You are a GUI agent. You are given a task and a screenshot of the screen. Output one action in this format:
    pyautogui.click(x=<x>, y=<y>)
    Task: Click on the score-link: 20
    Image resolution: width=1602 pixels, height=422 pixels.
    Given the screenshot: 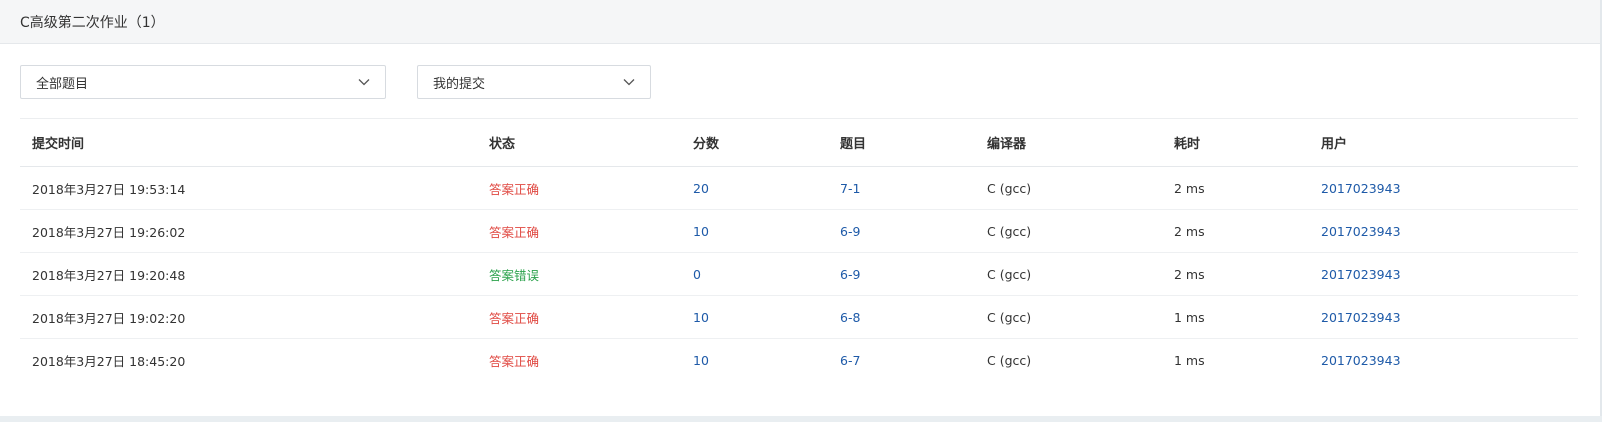 What is the action you would take?
    pyautogui.click(x=754, y=188)
    